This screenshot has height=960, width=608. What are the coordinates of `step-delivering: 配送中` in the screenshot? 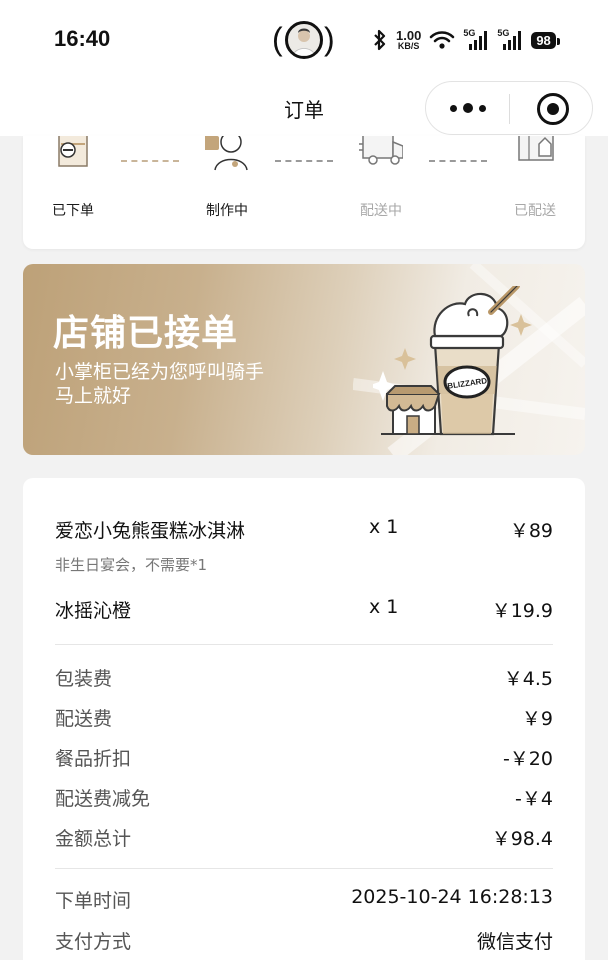 It's located at (381, 191).